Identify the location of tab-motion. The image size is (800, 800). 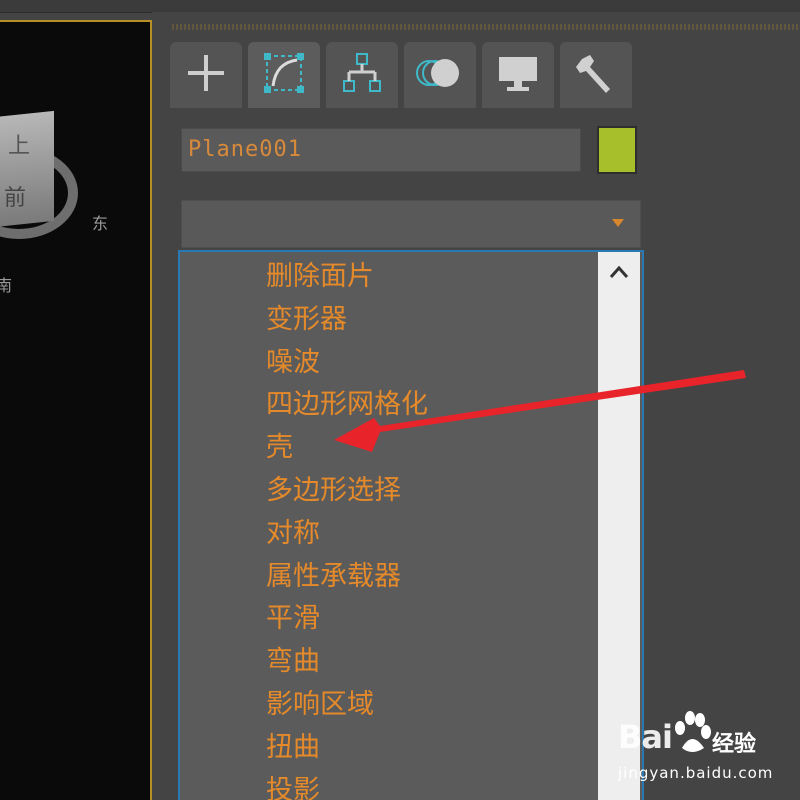
(440, 75).